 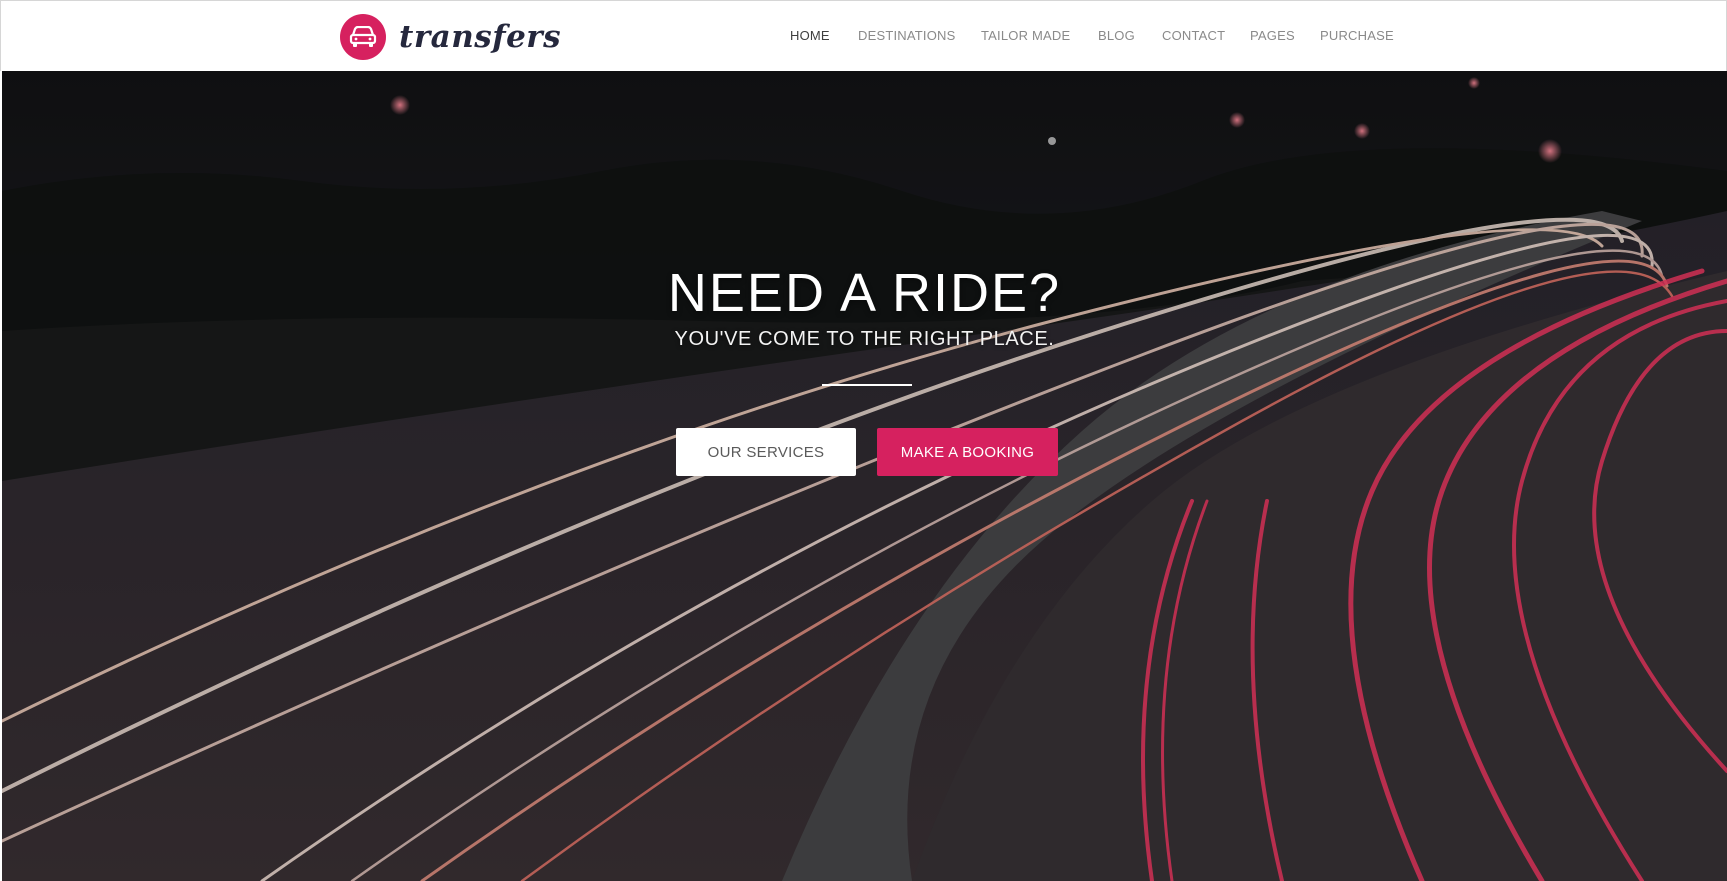 I want to click on logo: transfers, so click(x=450, y=37).